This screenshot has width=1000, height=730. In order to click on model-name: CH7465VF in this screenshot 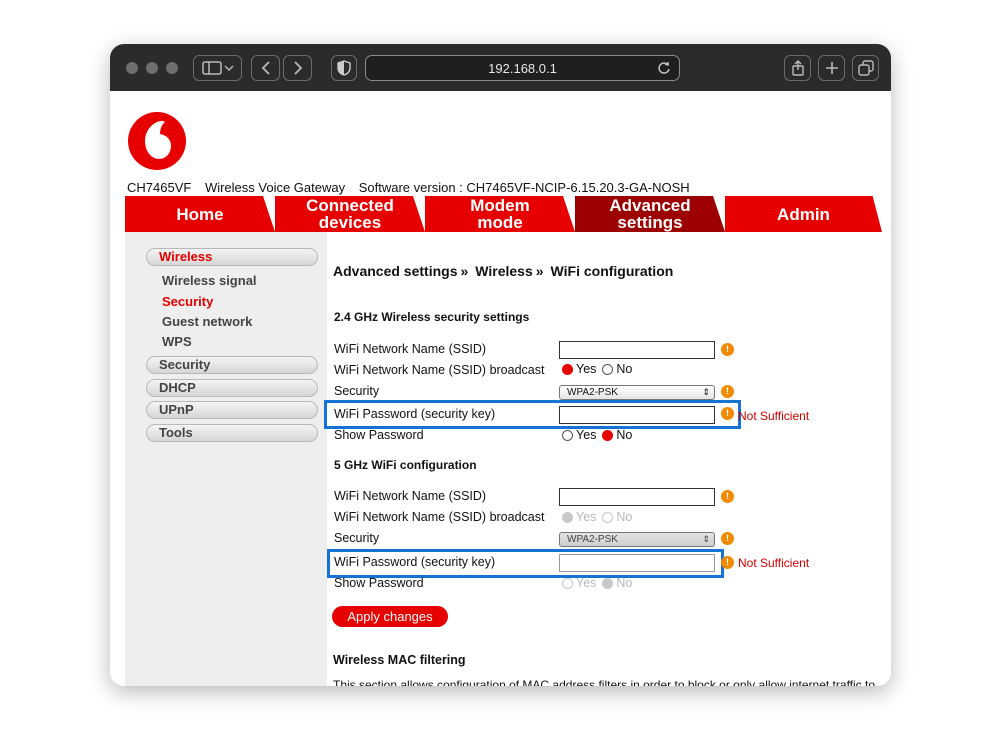, I will do `click(159, 187)`.